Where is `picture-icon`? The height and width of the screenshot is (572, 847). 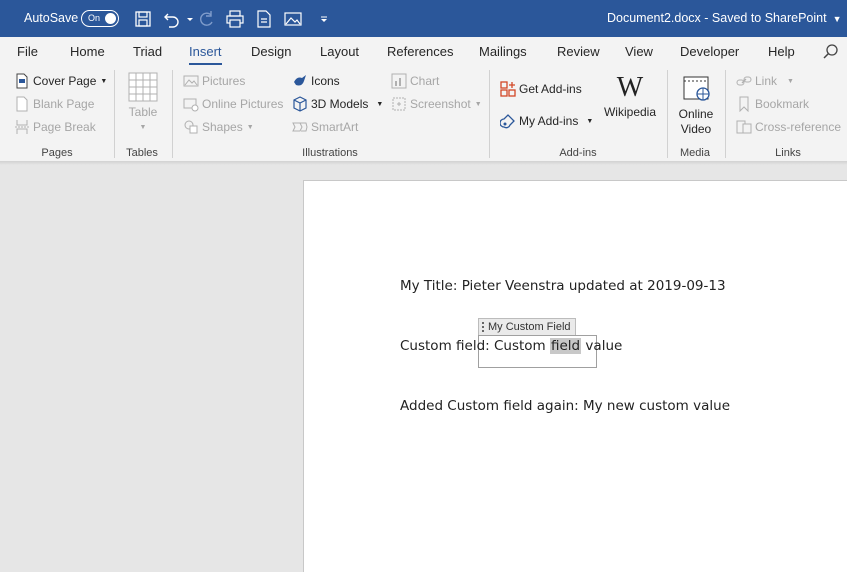
picture-icon is located at coordinates (293, 19).